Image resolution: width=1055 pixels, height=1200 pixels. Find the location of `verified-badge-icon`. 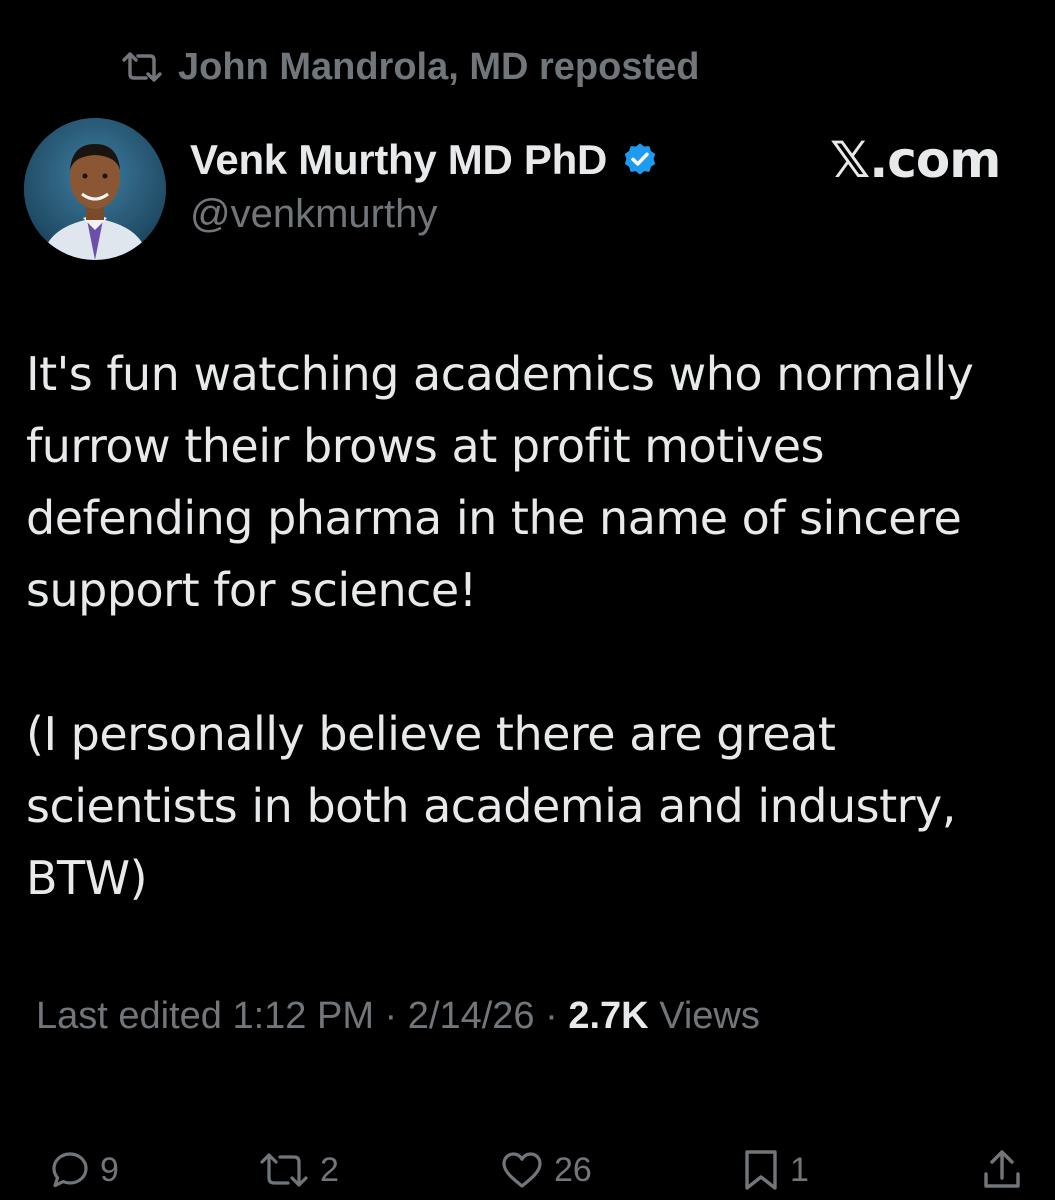

verified-badge-icon is located at coordinates (640, 160).